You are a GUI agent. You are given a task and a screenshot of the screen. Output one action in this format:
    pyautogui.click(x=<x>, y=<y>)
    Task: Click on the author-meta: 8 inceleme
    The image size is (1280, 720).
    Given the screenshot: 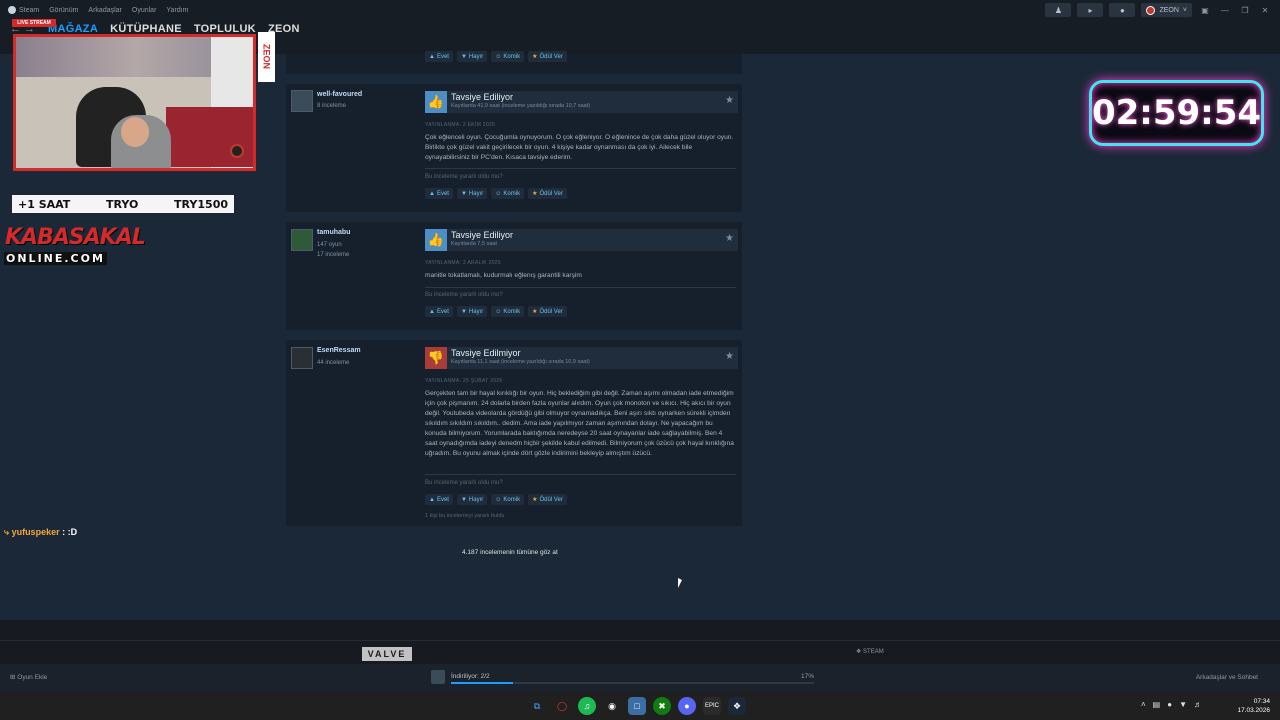 What is the action you would take?
    pyautogui.click(x=332, y=106)
    